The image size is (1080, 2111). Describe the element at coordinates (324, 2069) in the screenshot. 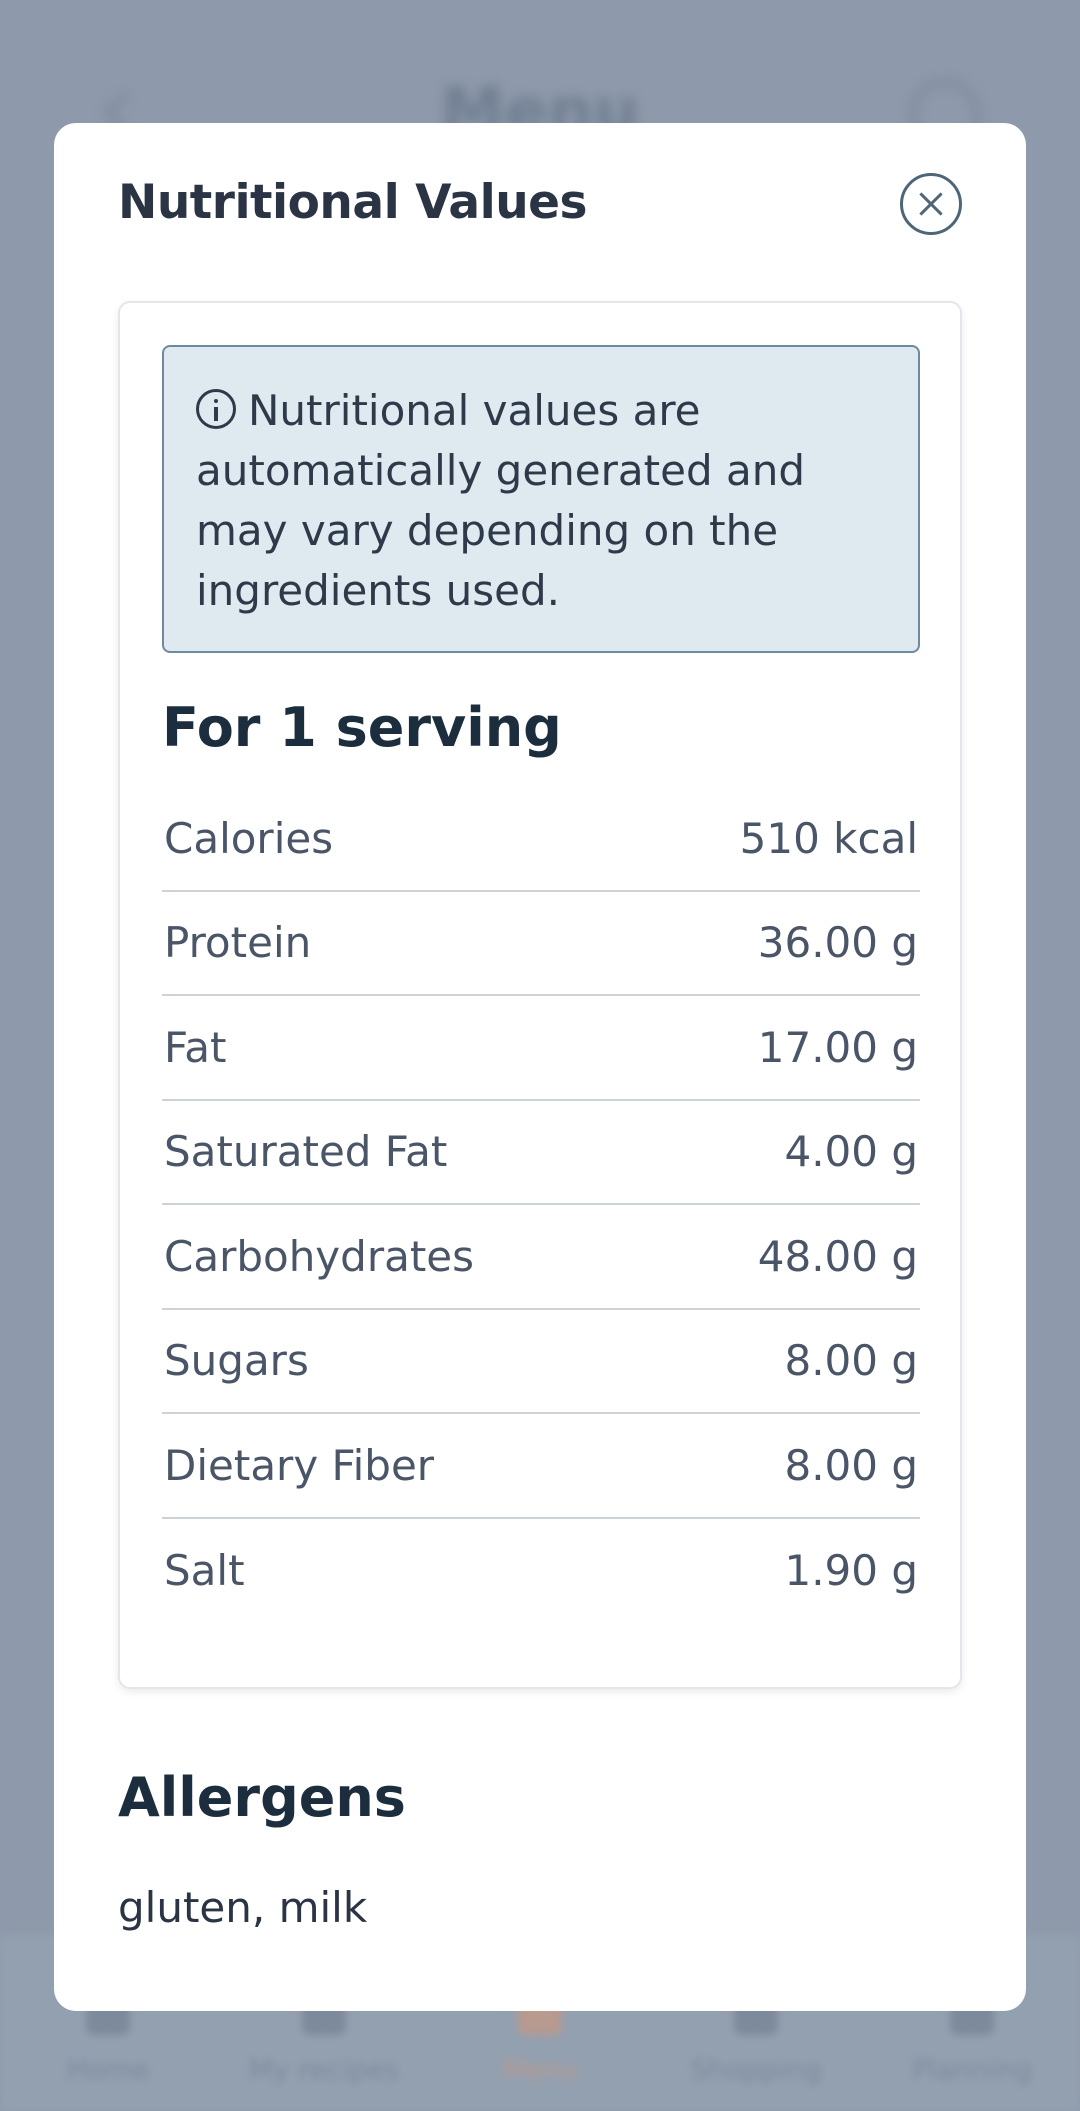

I see `nav-label: My recipes` at that location.